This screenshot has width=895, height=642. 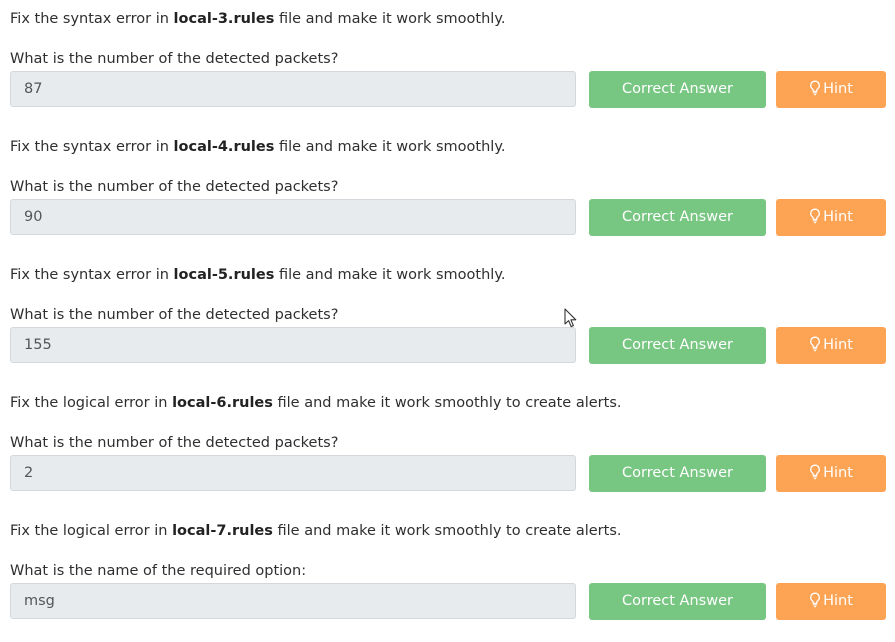 What do you see at coordinates (224, 147) in the screenshot?
I see `rules-filename: local-4.rules` at bounding box center [224, 147].